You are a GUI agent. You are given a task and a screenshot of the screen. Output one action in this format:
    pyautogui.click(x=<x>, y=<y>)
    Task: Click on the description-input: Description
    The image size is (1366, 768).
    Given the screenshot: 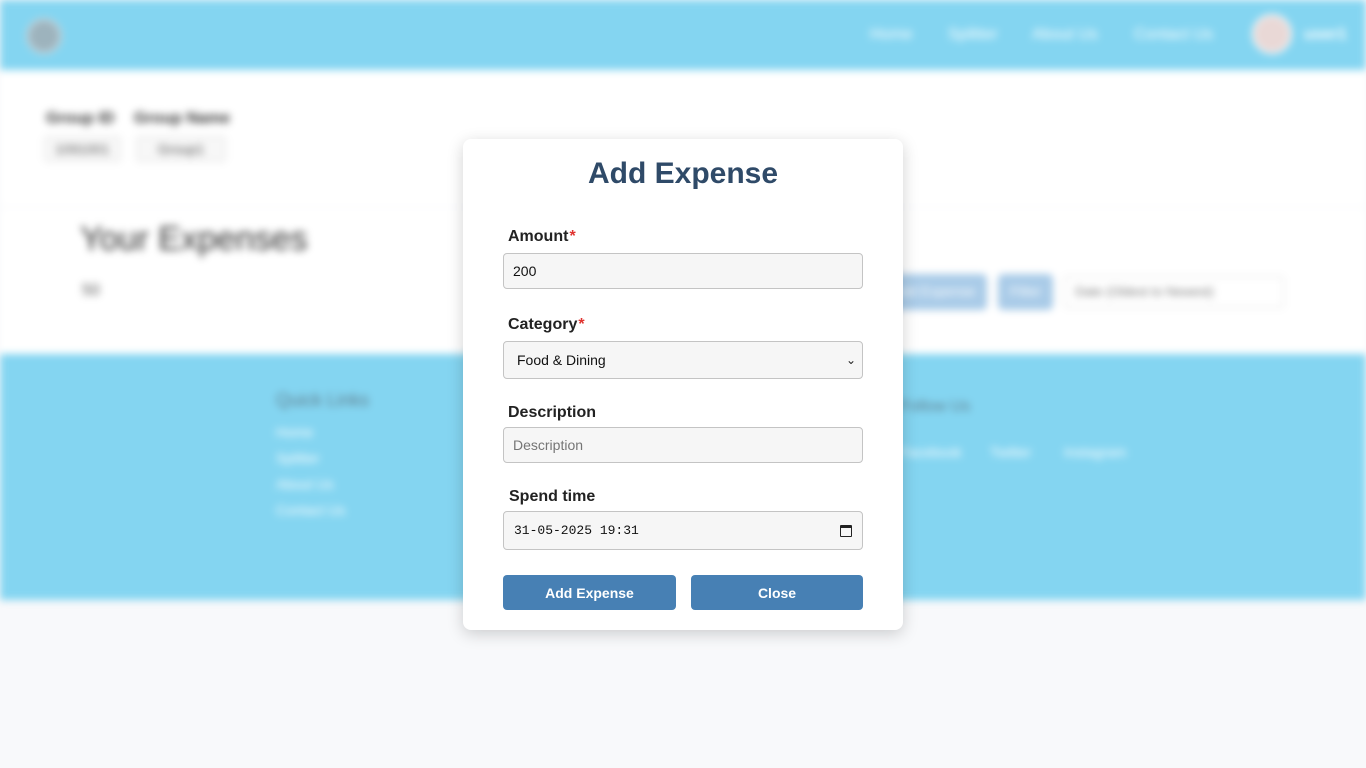 What is the action you would take?
    pyautogui.click(x=683, y=445)
    